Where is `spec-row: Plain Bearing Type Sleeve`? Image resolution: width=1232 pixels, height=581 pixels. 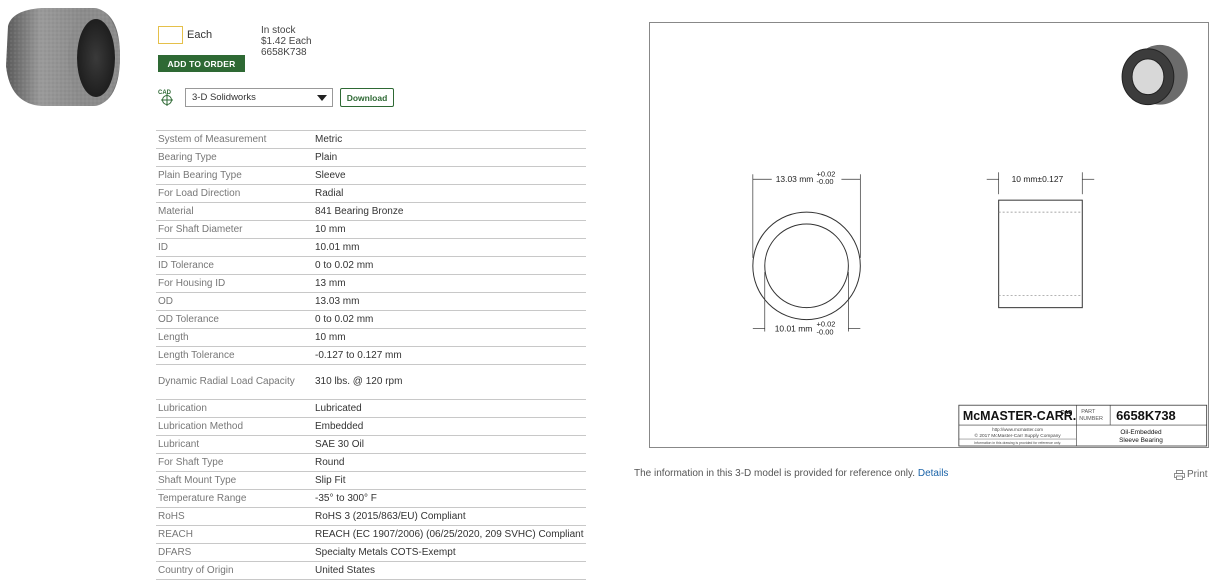 spec-row: Plain Bearing Type Sleeve is located at coordinates (371, 175).